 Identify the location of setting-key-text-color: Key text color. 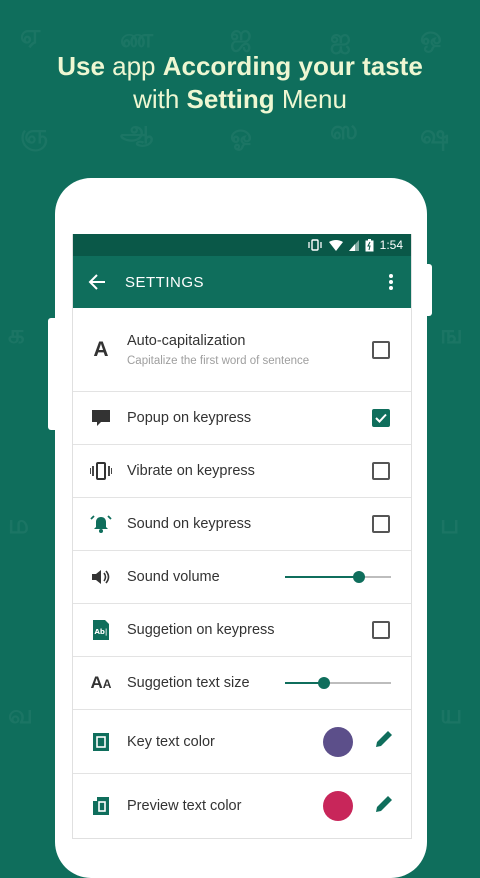
(242, 742).